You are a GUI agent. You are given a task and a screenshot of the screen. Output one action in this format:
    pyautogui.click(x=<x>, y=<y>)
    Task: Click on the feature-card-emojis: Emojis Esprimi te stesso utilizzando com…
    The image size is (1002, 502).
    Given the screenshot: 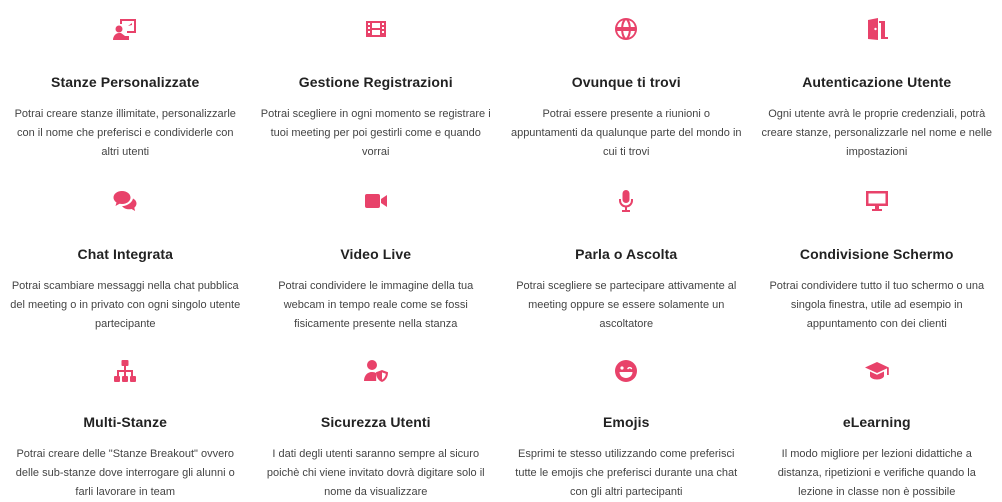 What is the action you would take?
    pyautogui.click(x=626, y=423)
    